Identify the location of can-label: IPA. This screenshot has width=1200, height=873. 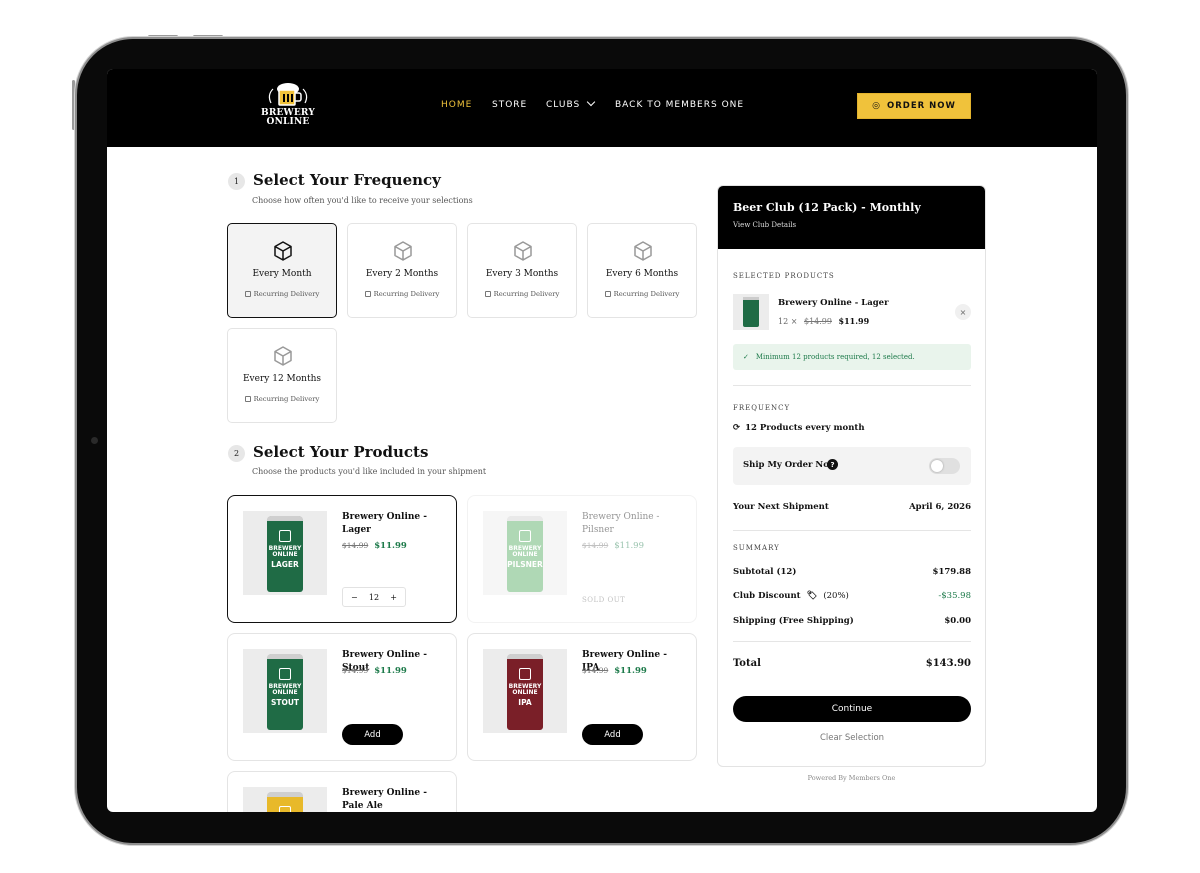
(525, 702).